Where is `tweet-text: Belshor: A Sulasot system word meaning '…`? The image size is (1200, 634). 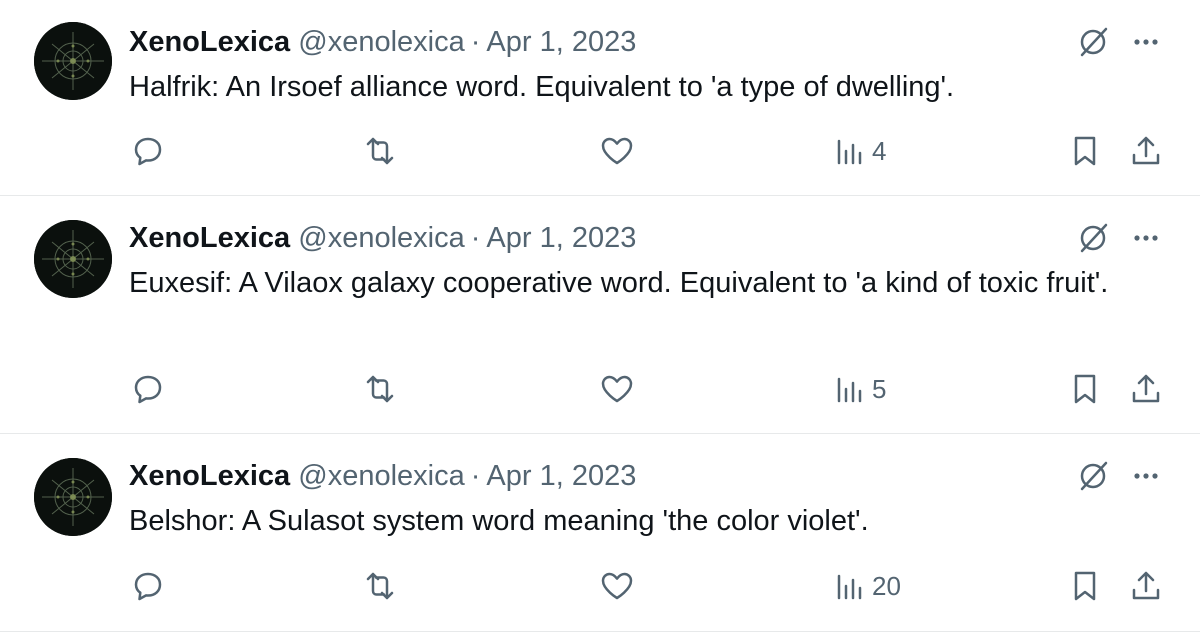
tweet-text: Belshor: A Sulasot system word meaning '… is located at coordinates (499, 521).